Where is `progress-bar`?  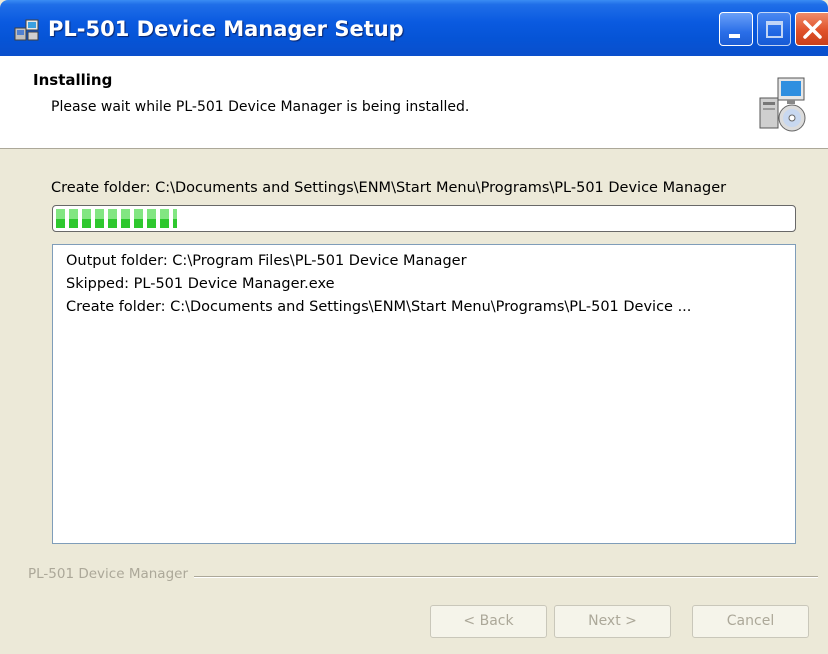
progress-bar is located at coordinates (424, 218).